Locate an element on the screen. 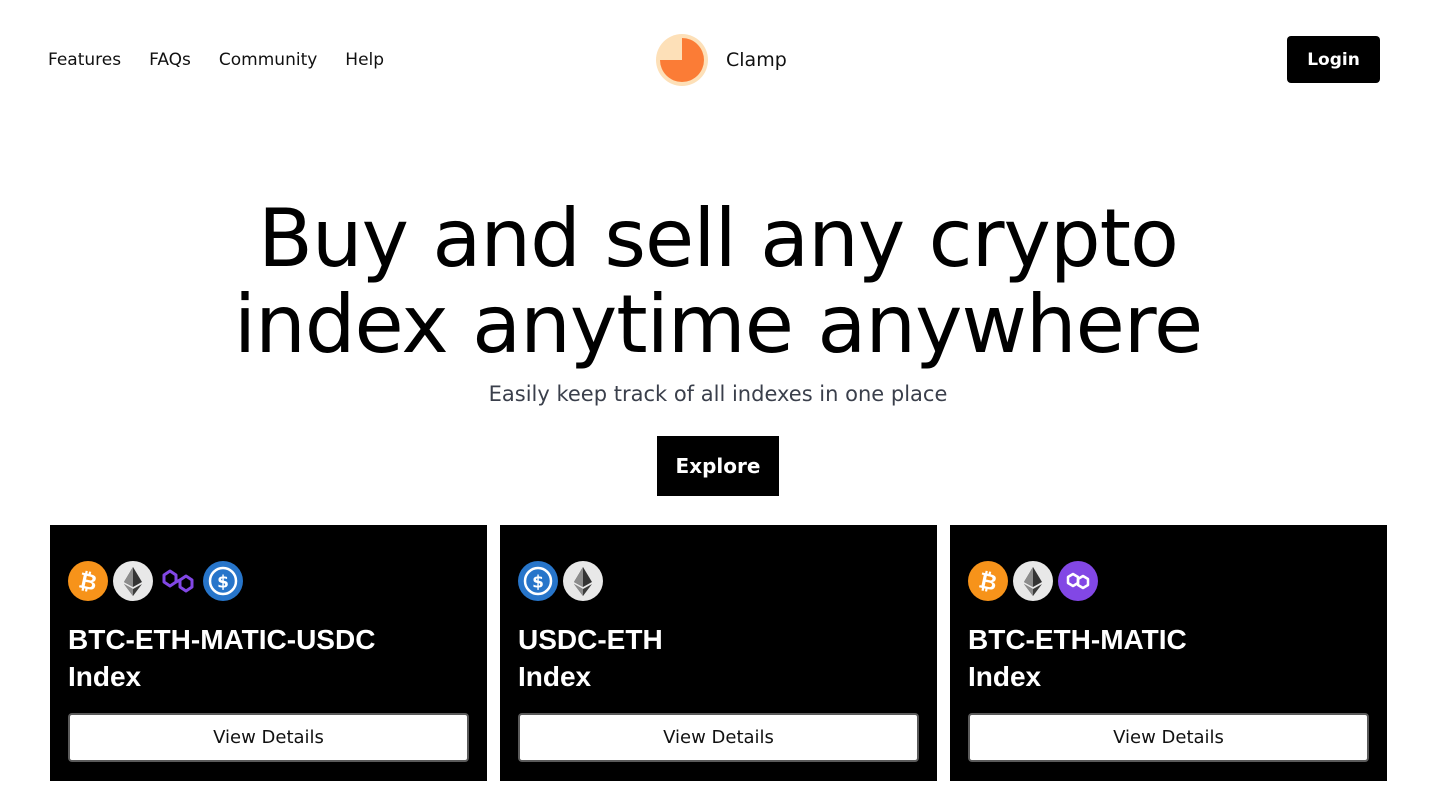  coin-icons: $ is located at coordinates (718, 581).